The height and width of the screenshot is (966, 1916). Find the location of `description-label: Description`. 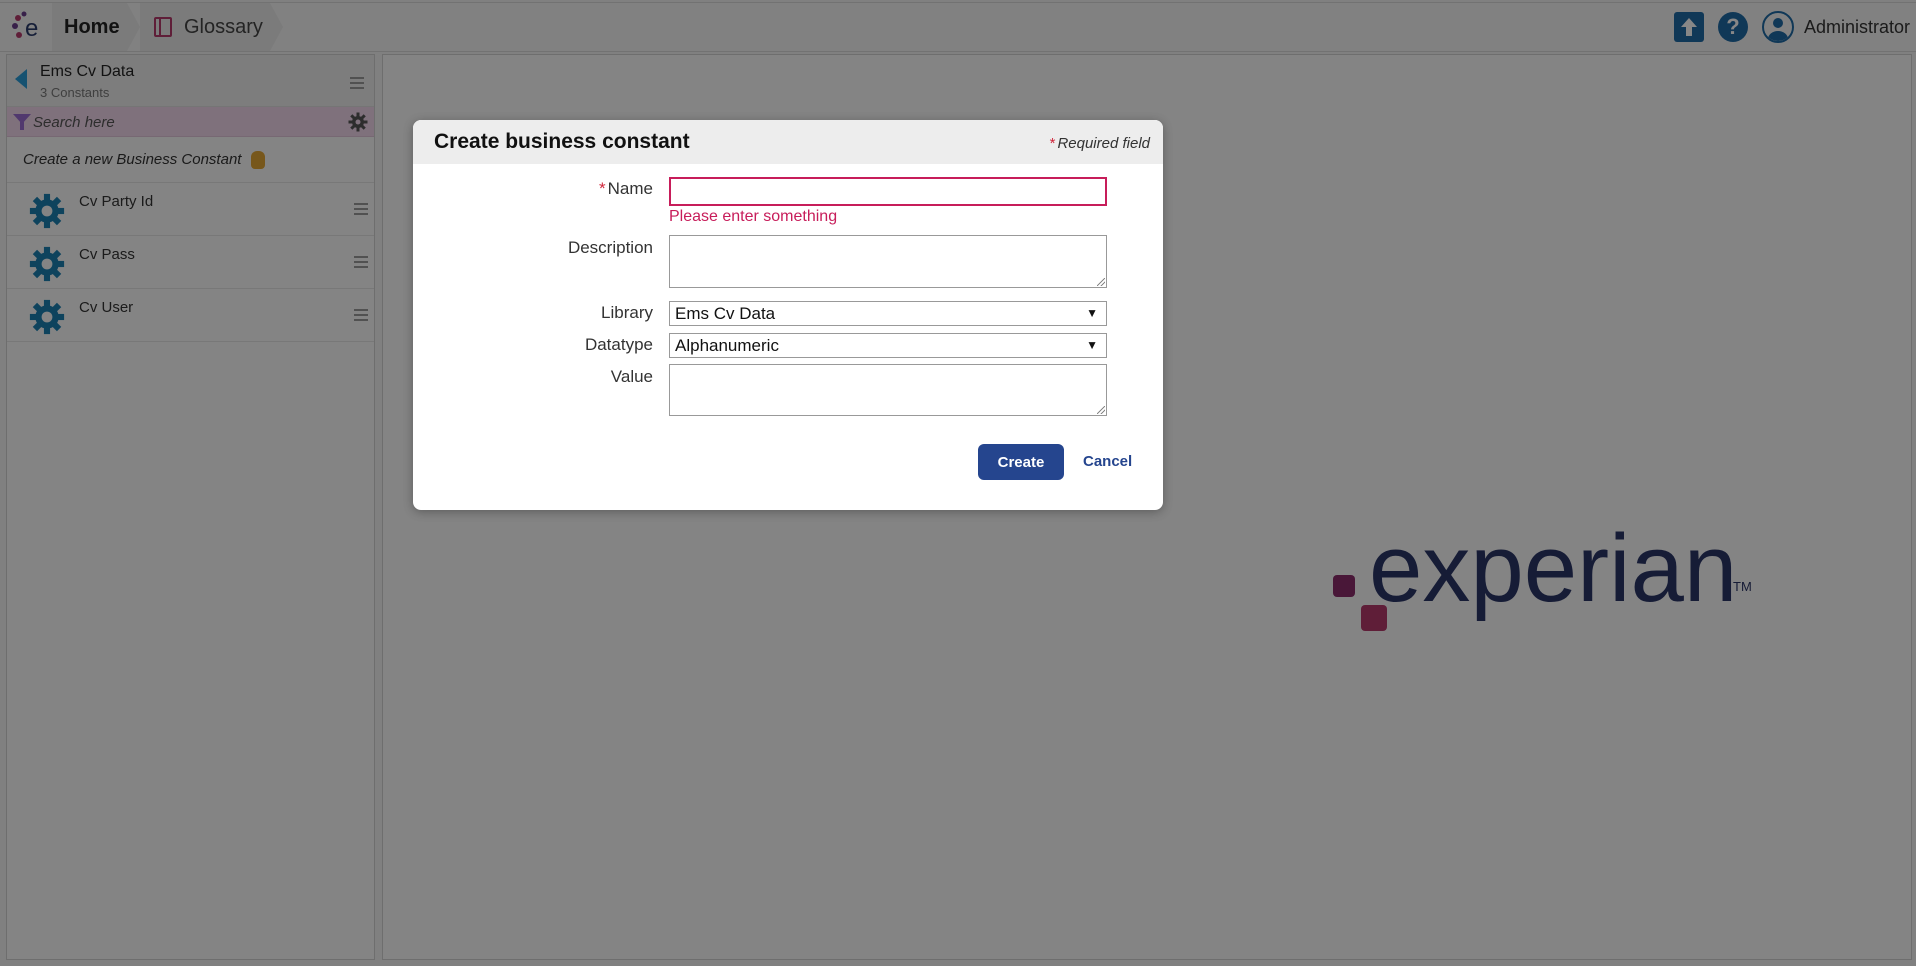

description-label: Description is located at coordinates (610, 247).